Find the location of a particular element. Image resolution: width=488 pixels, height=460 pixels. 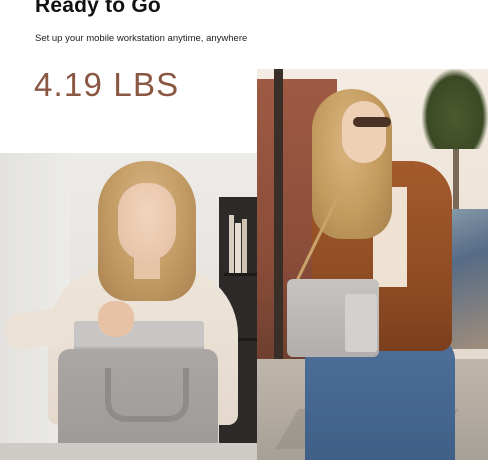

photo-case-panel is located at coordinates (361, 323).